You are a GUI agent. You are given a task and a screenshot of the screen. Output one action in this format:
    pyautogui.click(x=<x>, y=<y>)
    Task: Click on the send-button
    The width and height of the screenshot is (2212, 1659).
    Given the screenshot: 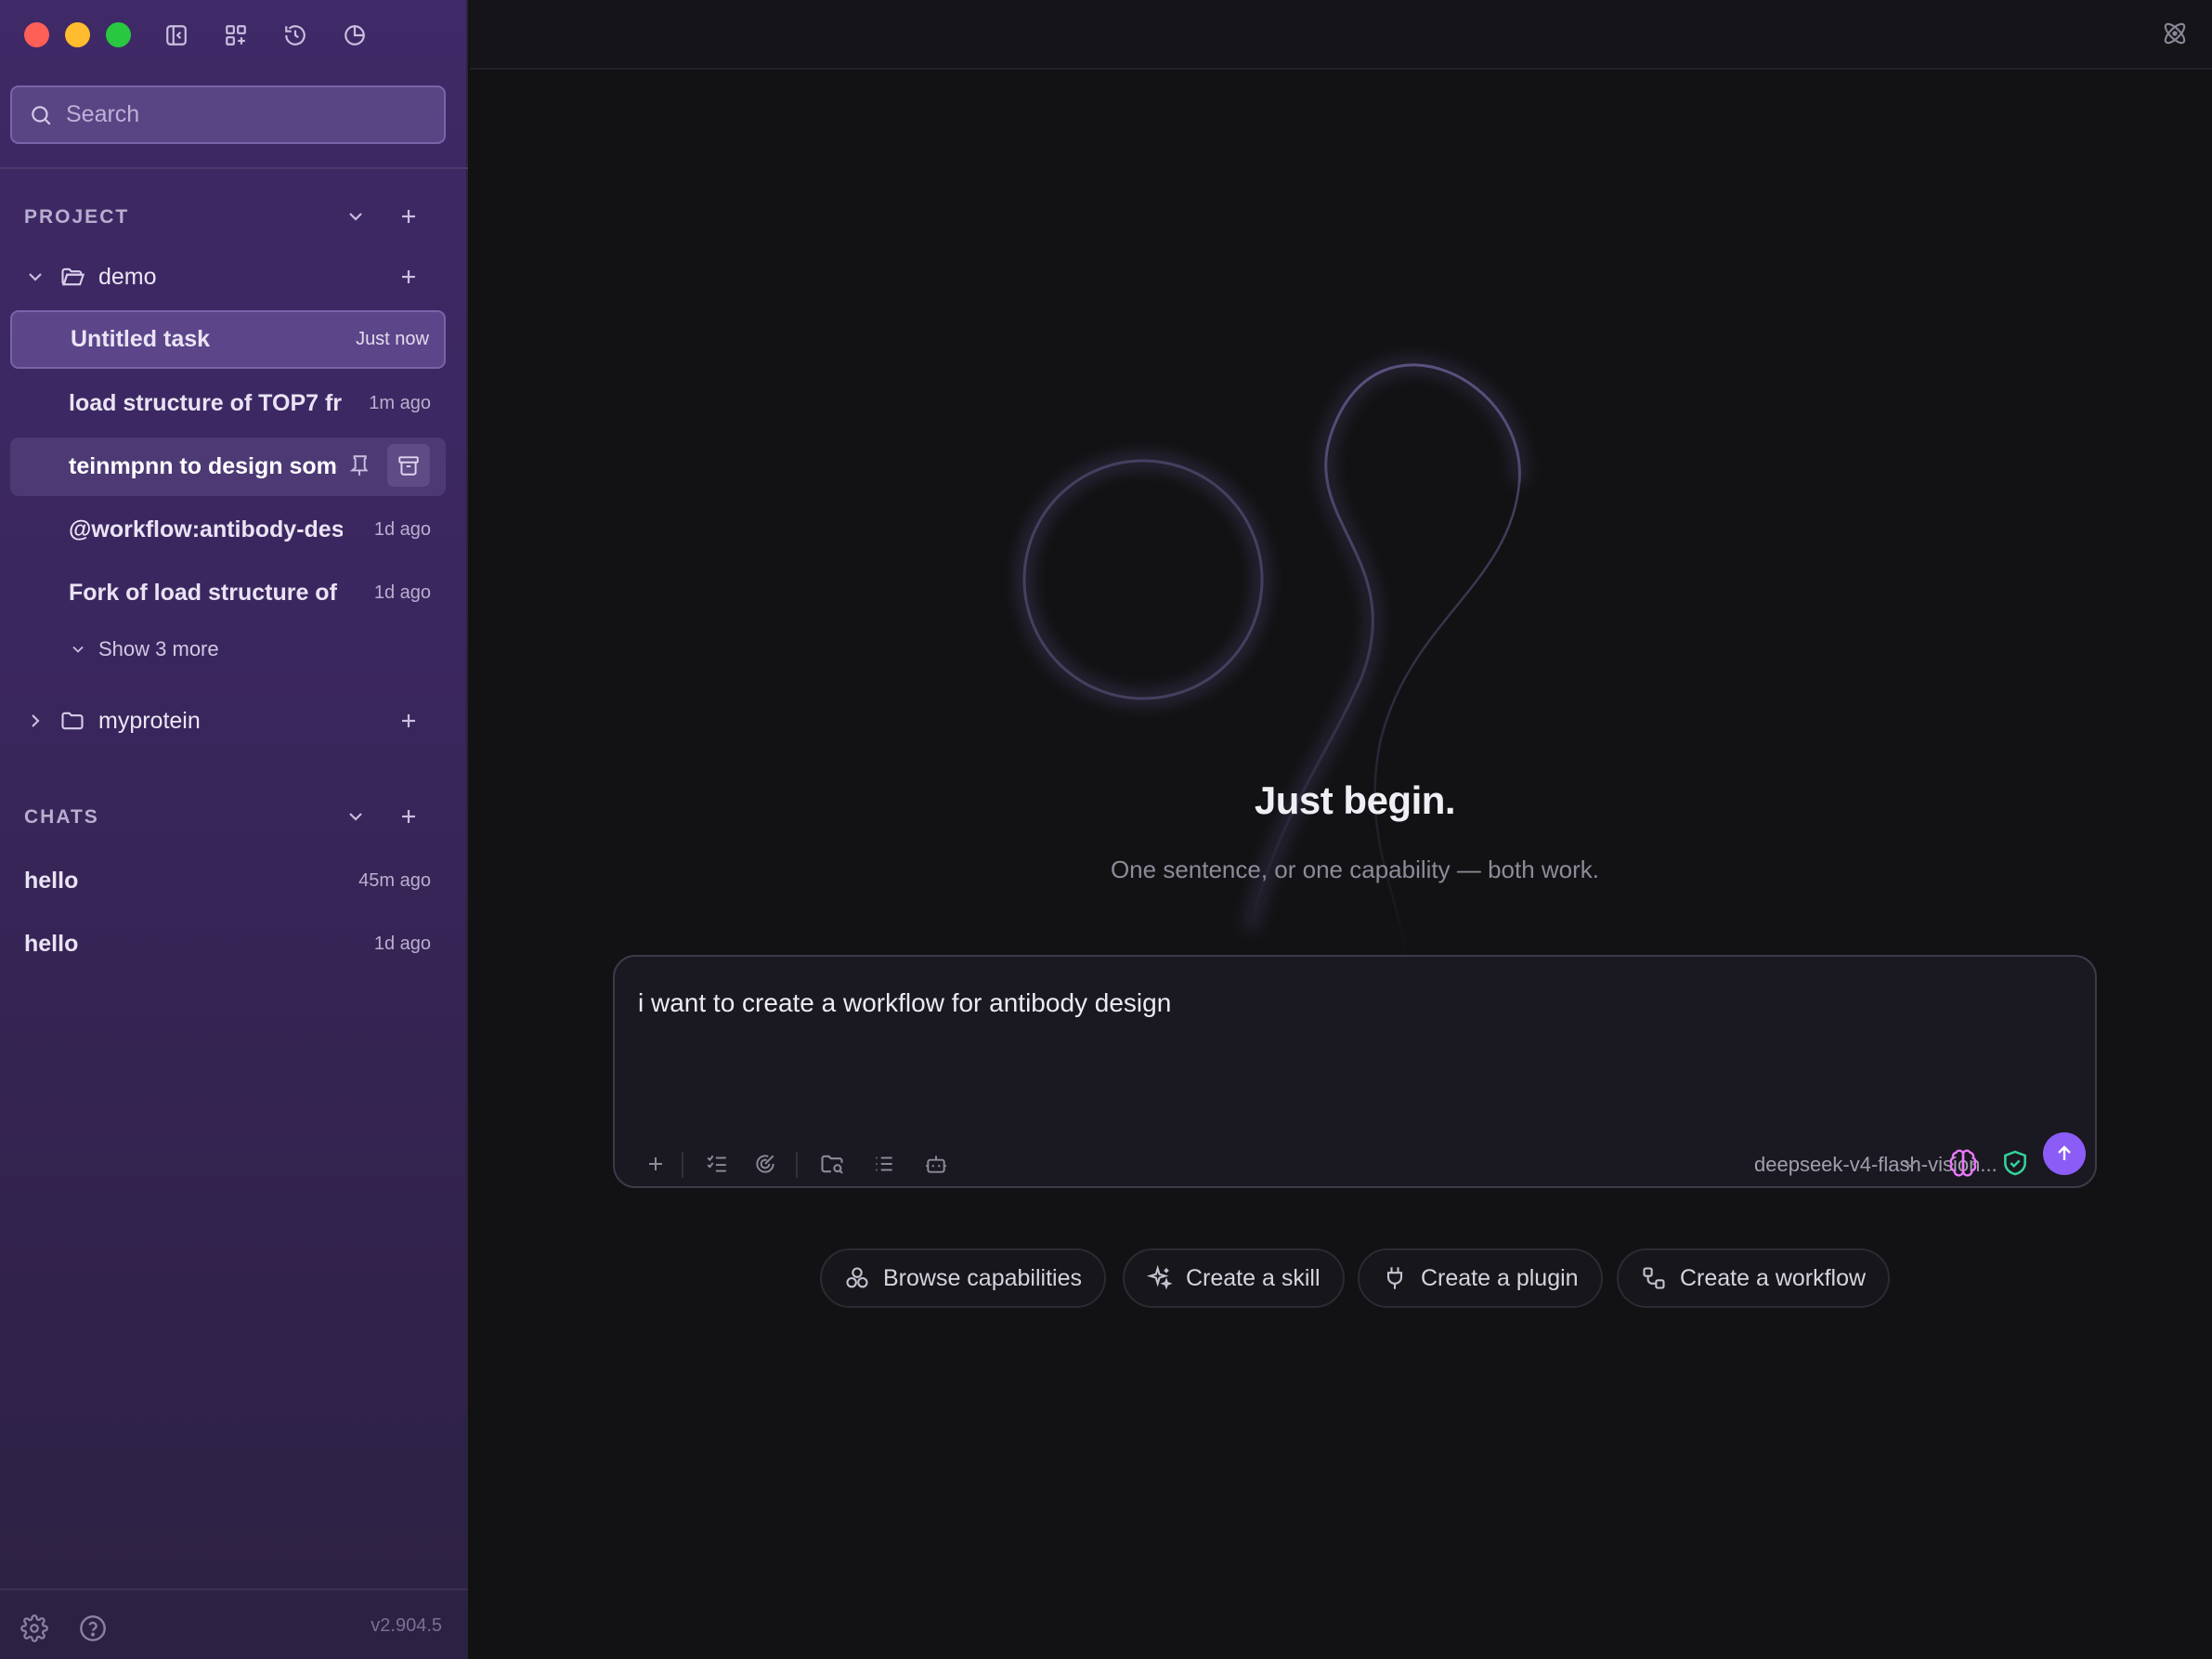 What is the action you would take?
    pyautogui.click(x=2064, y=1153)
    